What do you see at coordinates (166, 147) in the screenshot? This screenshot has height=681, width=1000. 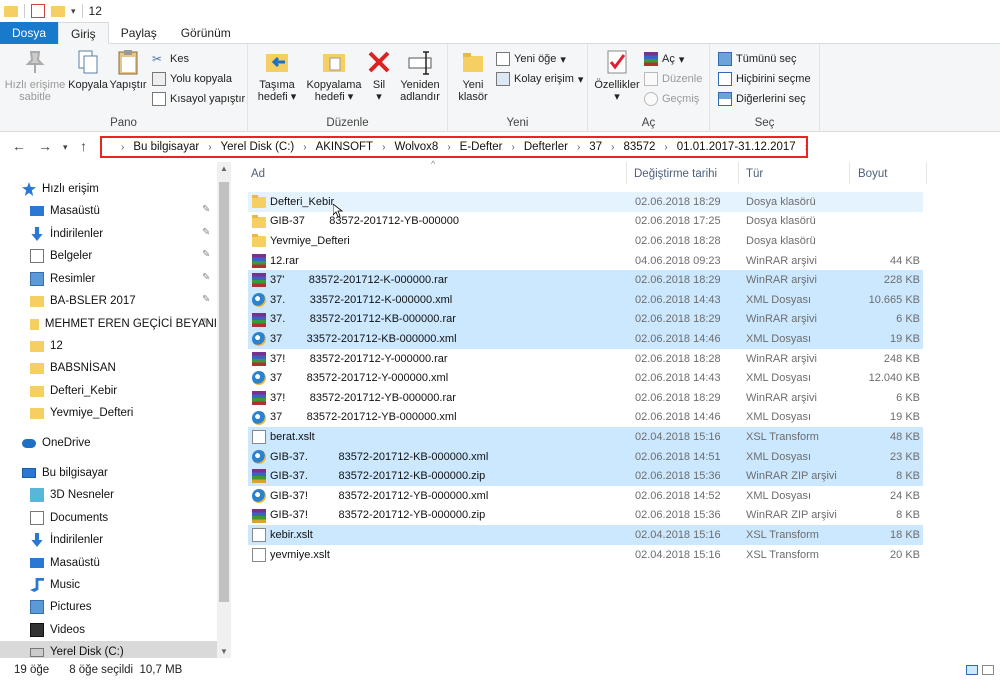 I see `breadcrumb-item: Bu bilgisayar` at bounding box center [166, 147].